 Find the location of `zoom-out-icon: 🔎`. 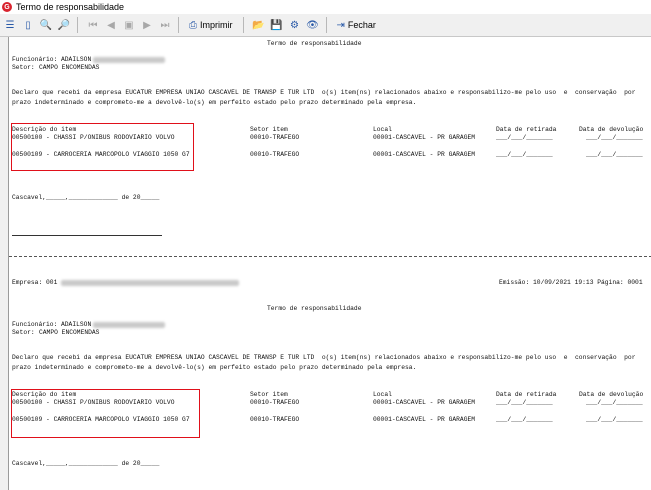

zoom-out-icon: 🔎 is located at coordinates (64, 25).